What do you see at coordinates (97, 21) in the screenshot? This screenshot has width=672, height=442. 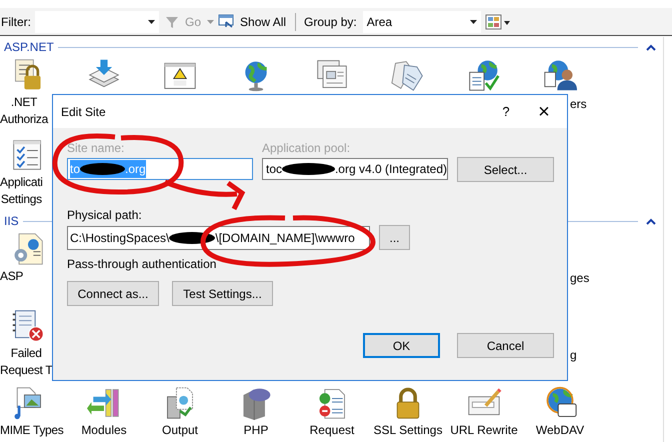 I see `filter-field` at bounding box center [97, 21].